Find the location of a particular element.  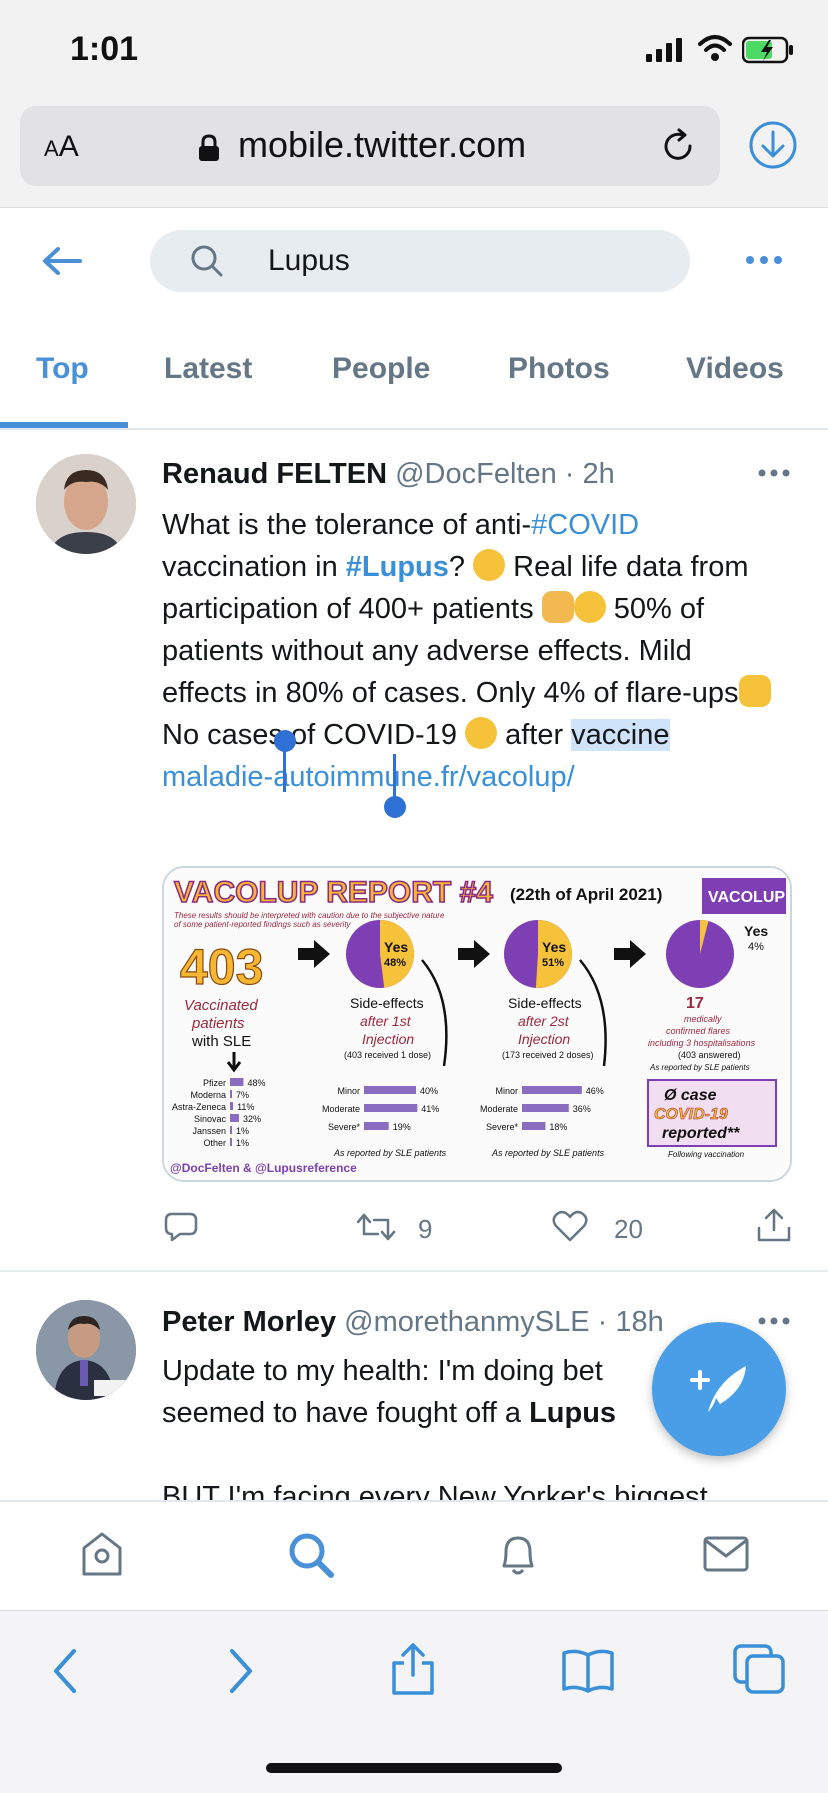

home-indicator is located at coordinates (414, 1768).